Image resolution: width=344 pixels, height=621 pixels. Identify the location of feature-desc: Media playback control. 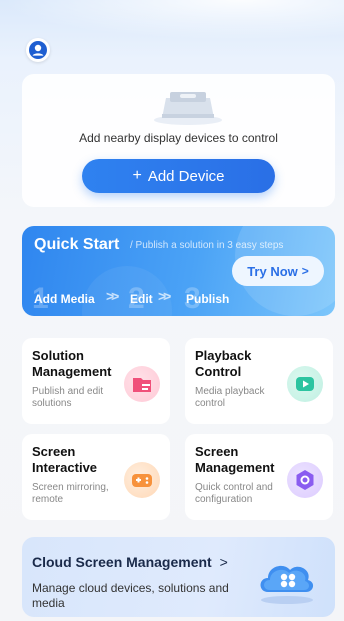
(230, 397).